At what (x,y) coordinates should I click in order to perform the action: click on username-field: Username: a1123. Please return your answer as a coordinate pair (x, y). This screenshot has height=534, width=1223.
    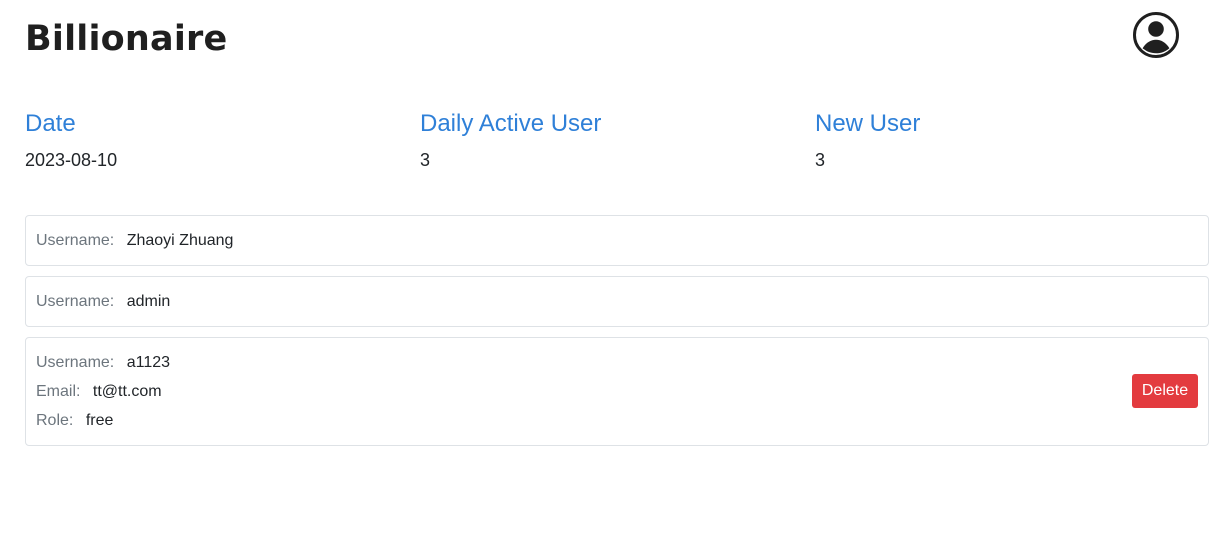
    Looking at the image, I should click on (617, 362).